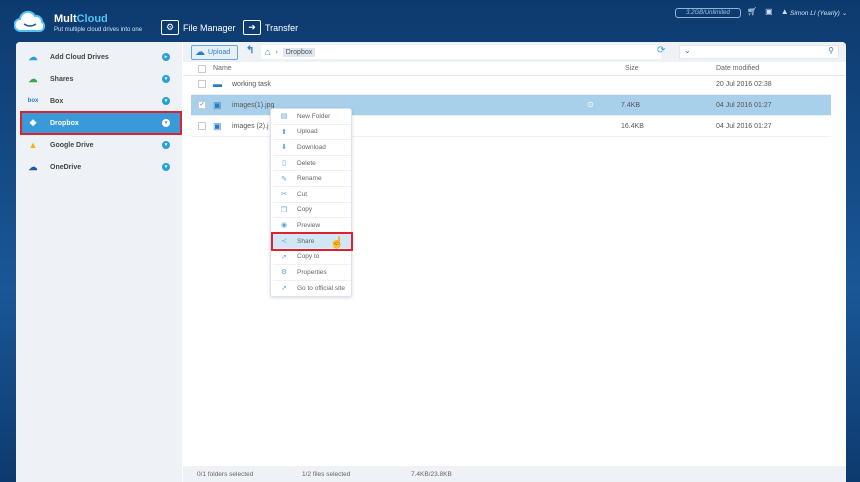  I want to click on eye-icon: ◉, so click(284, 226).